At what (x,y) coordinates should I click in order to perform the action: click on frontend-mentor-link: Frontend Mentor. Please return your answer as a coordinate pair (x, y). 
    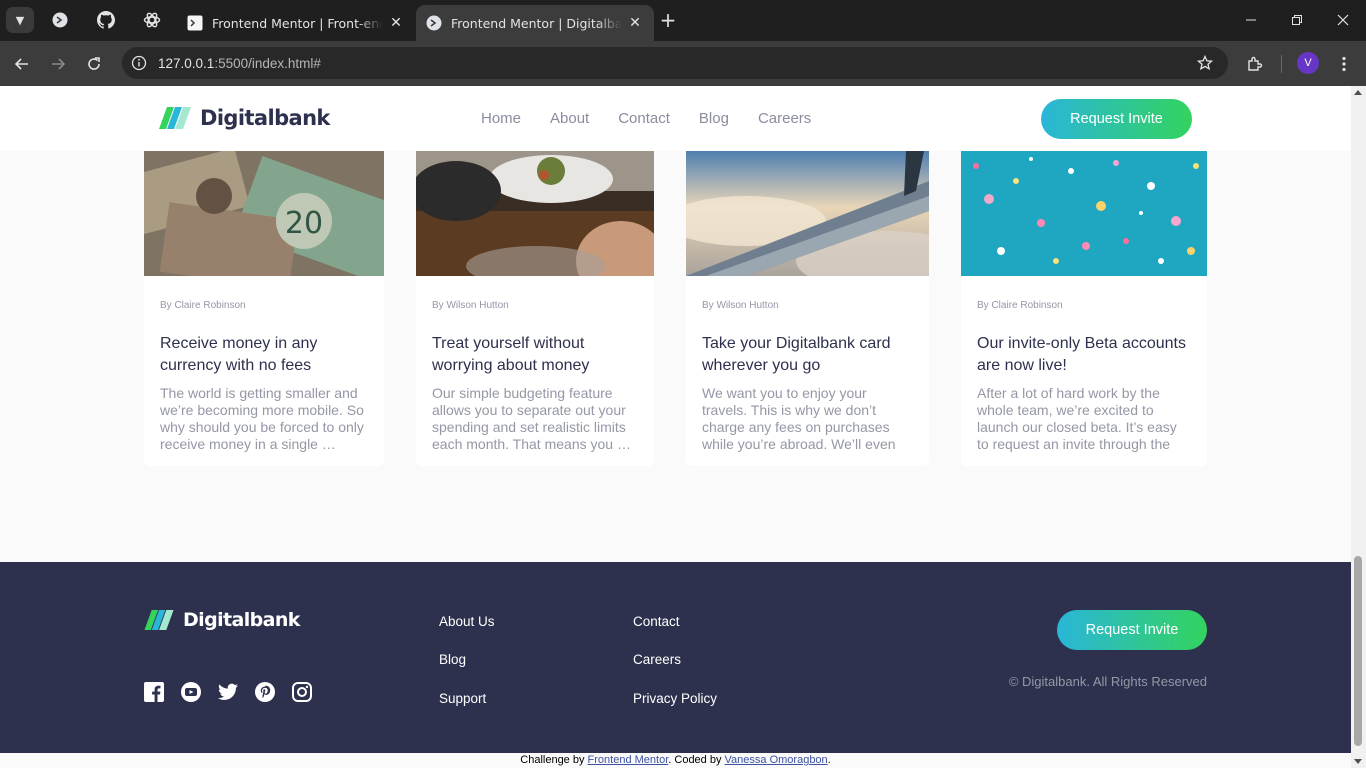
    Looking at the image, I should click on (628, 760).